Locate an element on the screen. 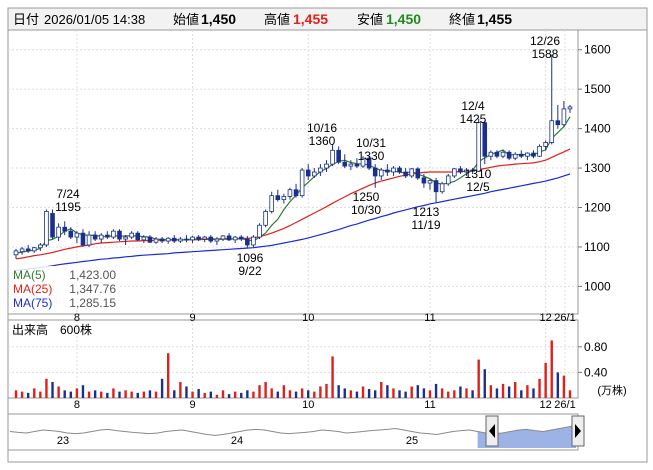  date-value: 2026/01/05 14:38 is located at coordinates (94, 19).